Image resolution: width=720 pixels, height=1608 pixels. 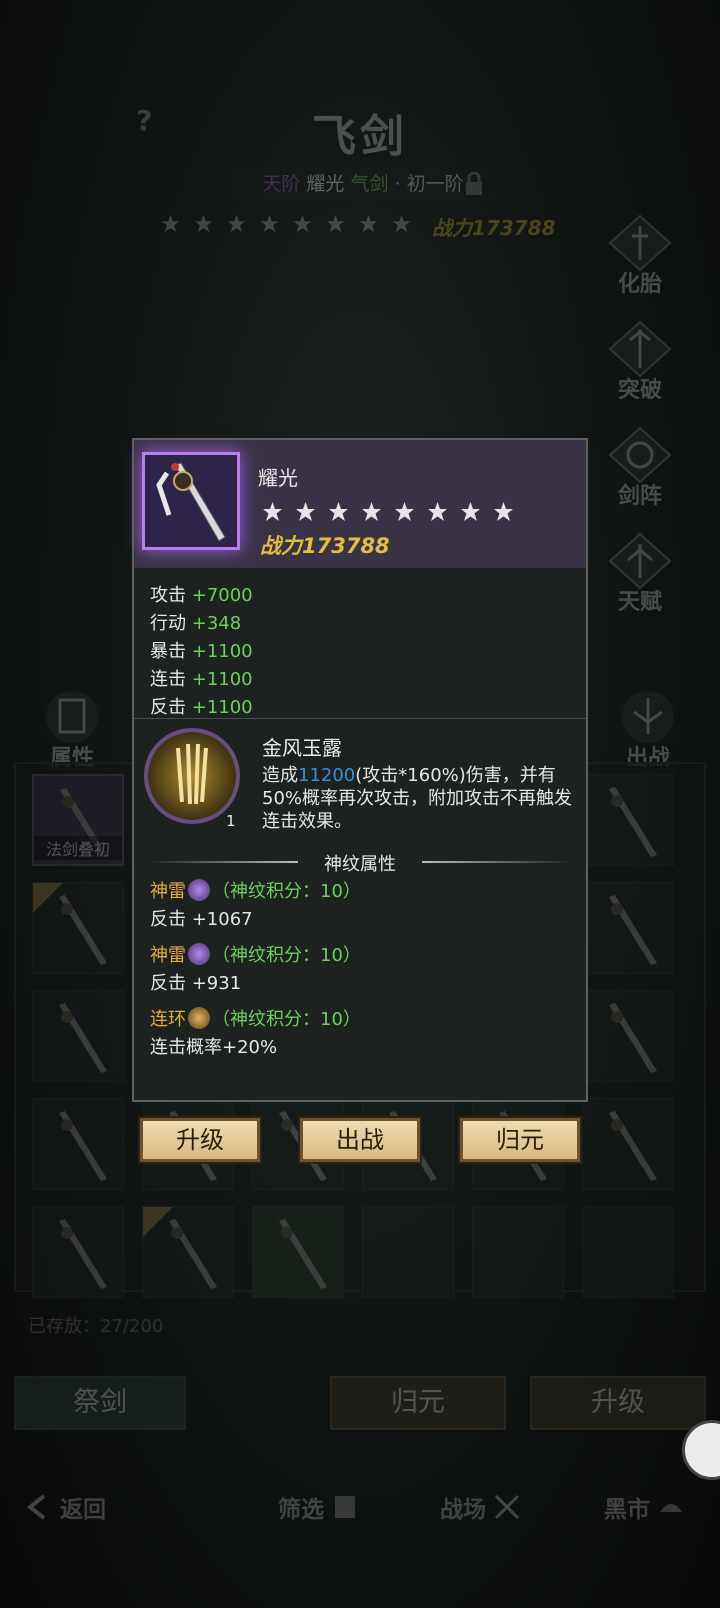 I want to click on side-button-breakthrough: 突破, so click(x=640, y=363).